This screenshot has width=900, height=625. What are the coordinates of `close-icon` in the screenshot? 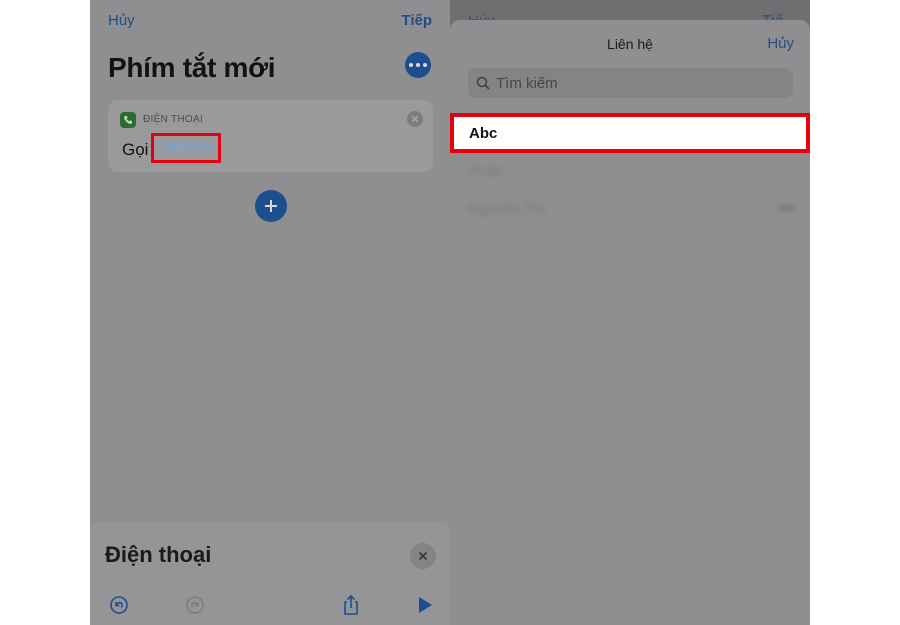 It's located at (423, 556).